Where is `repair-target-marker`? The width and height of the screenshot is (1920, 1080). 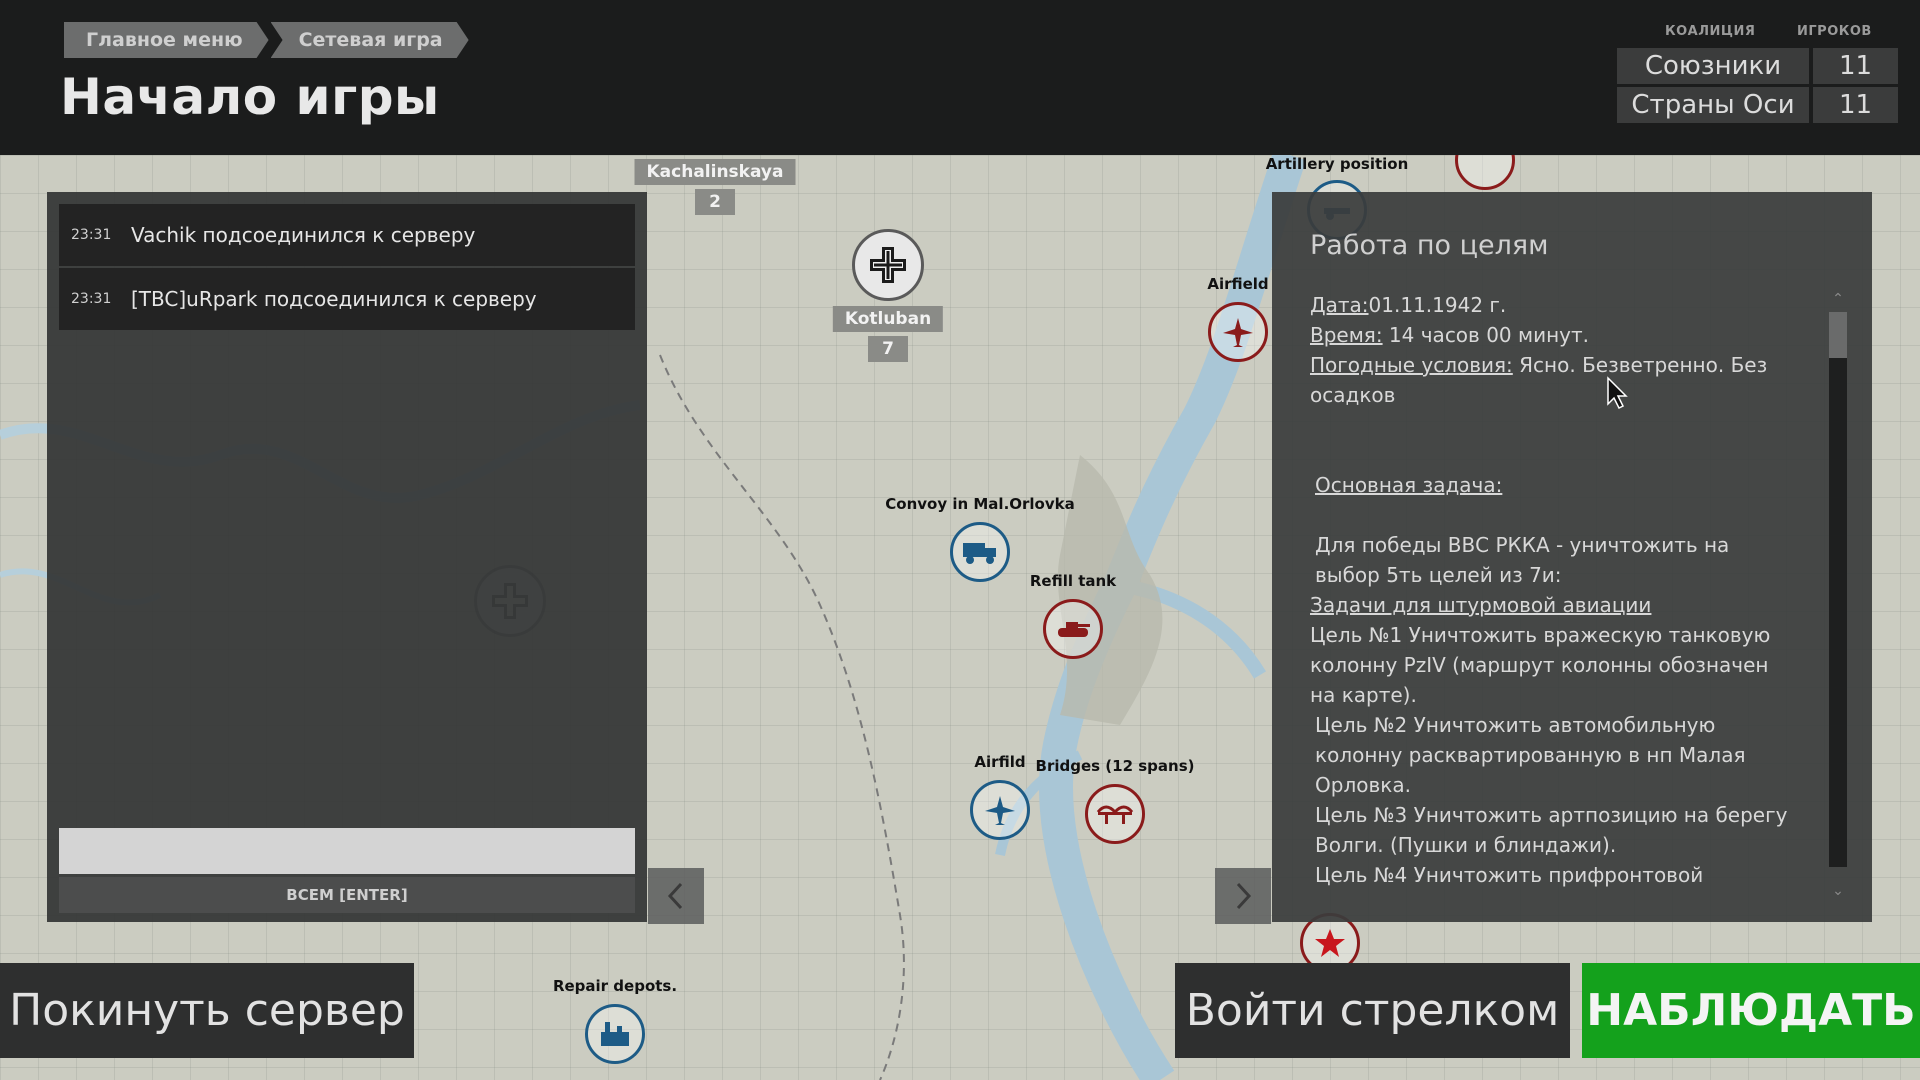 repair-target-marker is located at coordinates (615, 1034).